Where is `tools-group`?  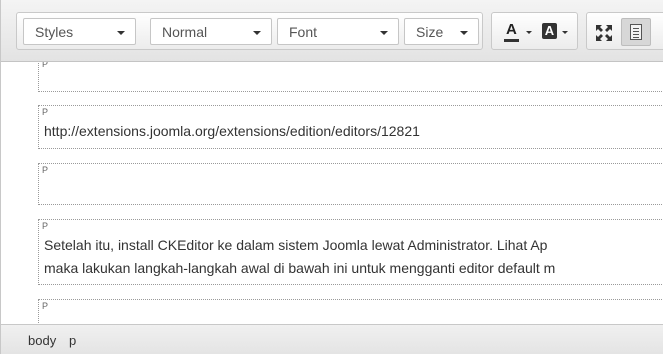
tools-group is located at coordinates (624, 31).